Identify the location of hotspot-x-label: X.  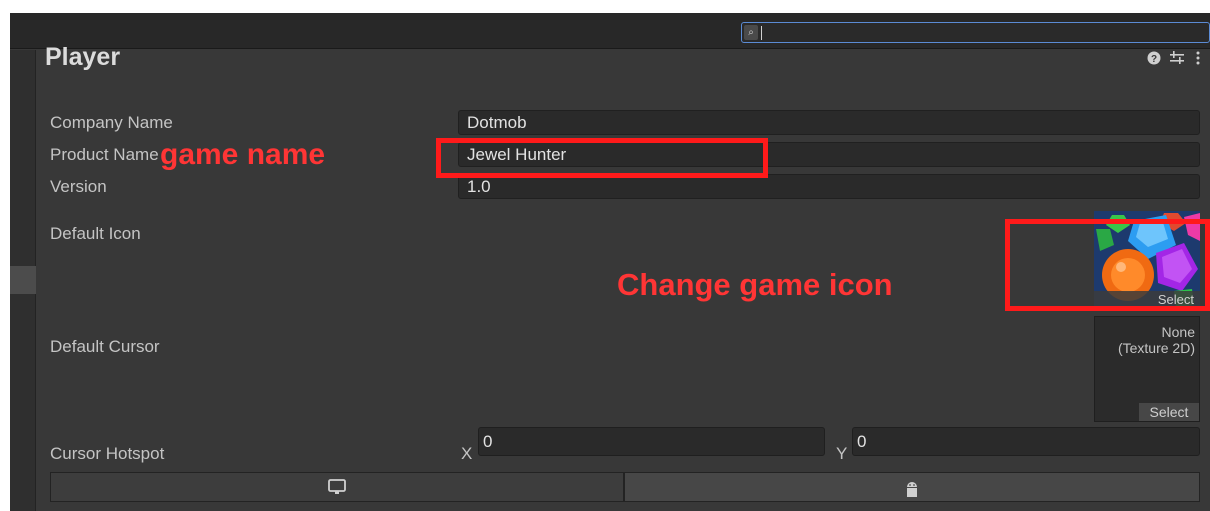
(467, 453).